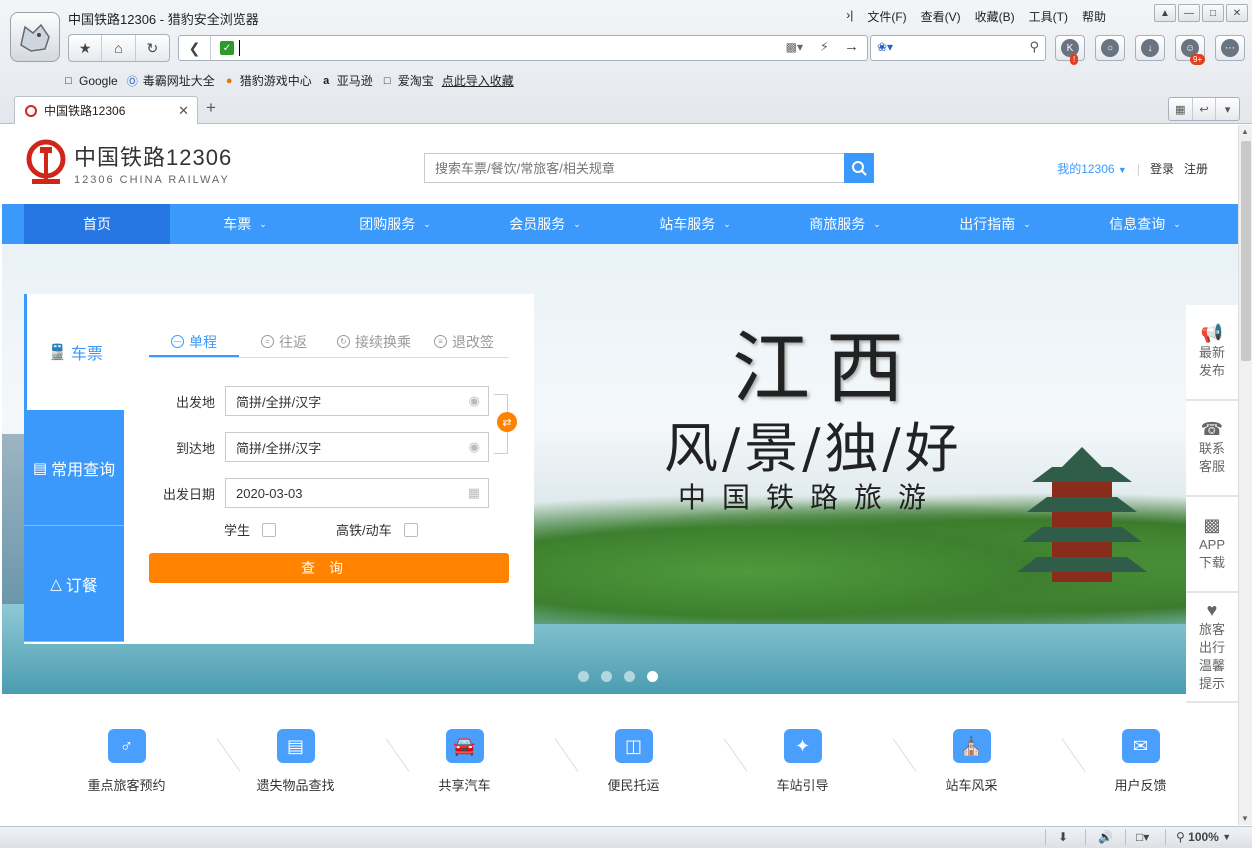 This screenshot has width=1252, height=848. I want to click on k-plugin-icon: K !, so click(1070, 50).